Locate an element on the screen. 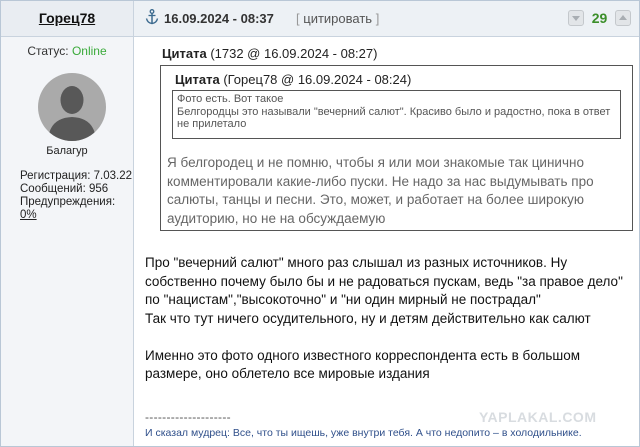 The image size is (640, 447). avatar is located at coordinates (72, 107).